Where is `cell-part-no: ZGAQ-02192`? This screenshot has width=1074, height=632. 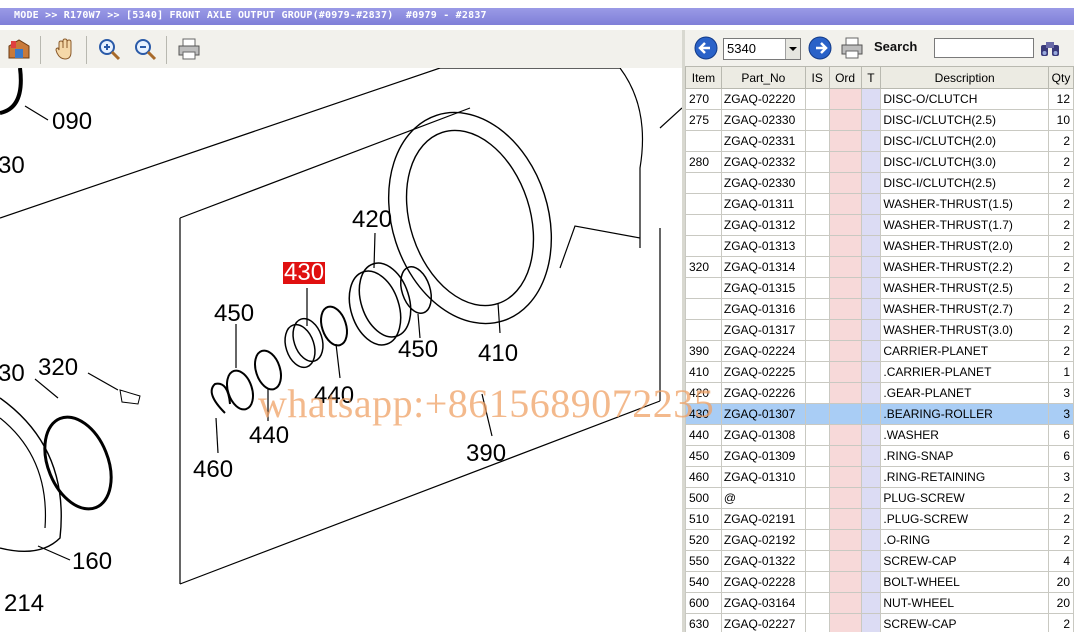
cell-part-no: ZGAQ-02192 is located at coordinates (763, 540).